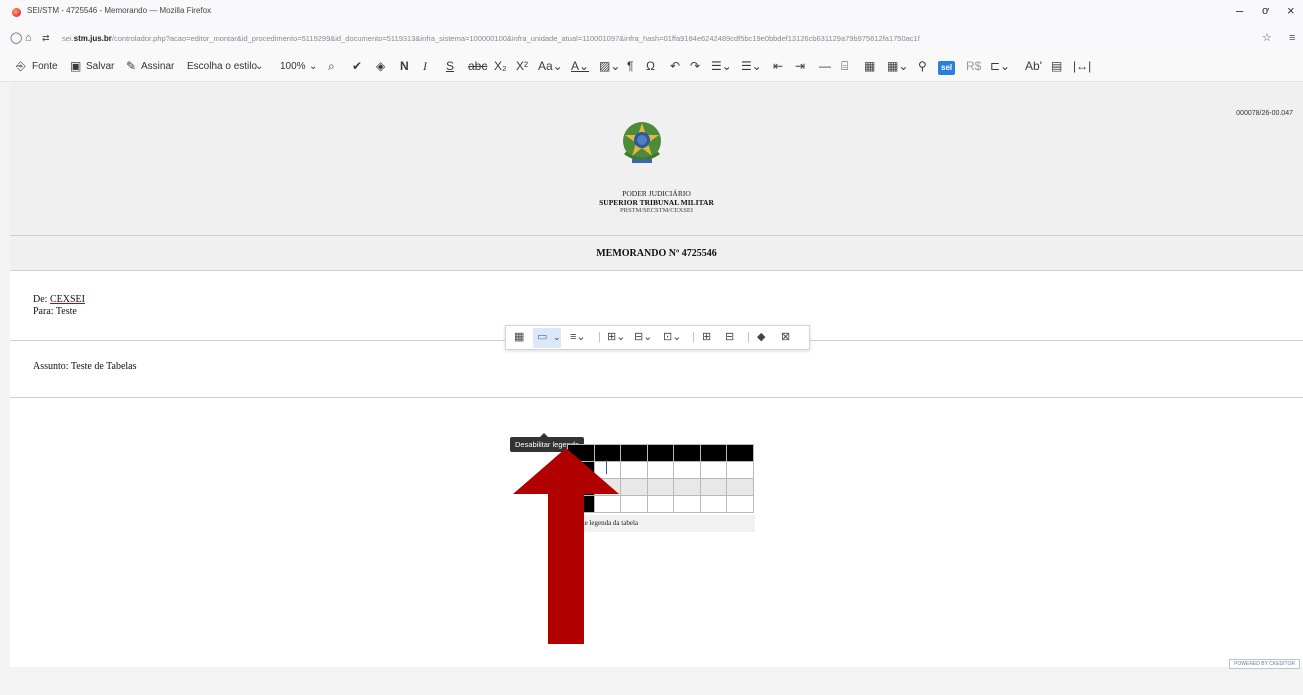  Describe the element at coordinates (1033, 66) in the screenshot. I see `case-icon: Ab'` at that location.